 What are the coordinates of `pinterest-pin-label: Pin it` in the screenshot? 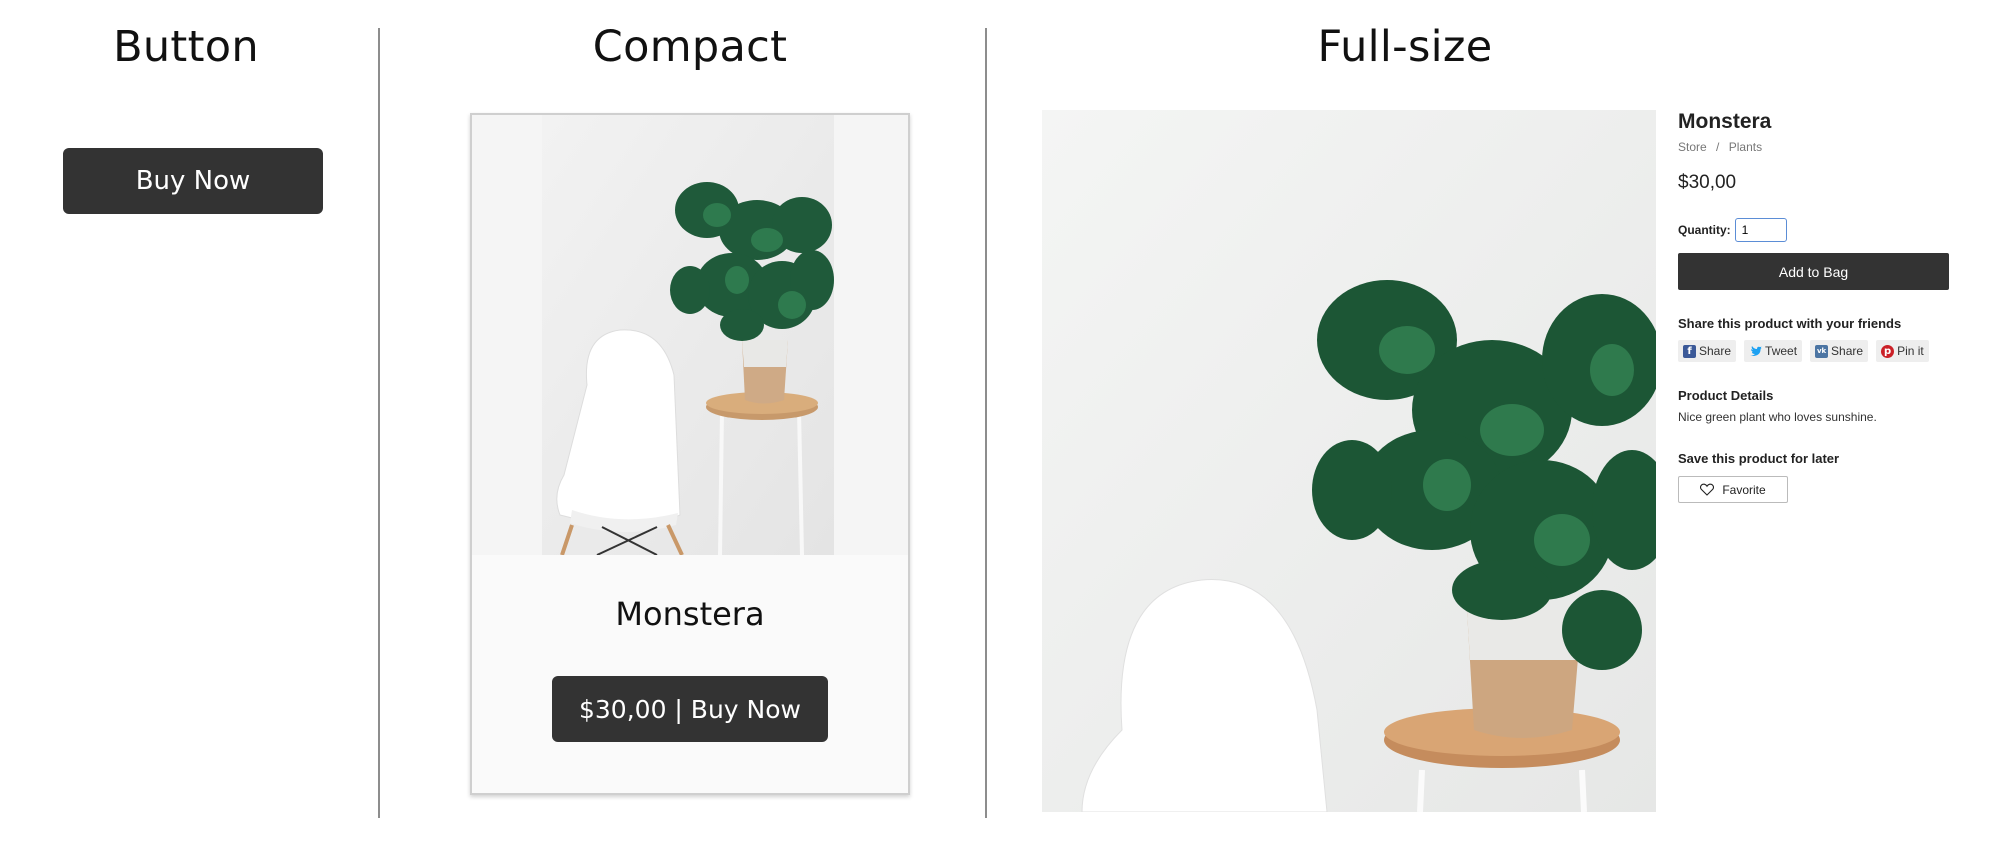 It's located at (1910, 351).